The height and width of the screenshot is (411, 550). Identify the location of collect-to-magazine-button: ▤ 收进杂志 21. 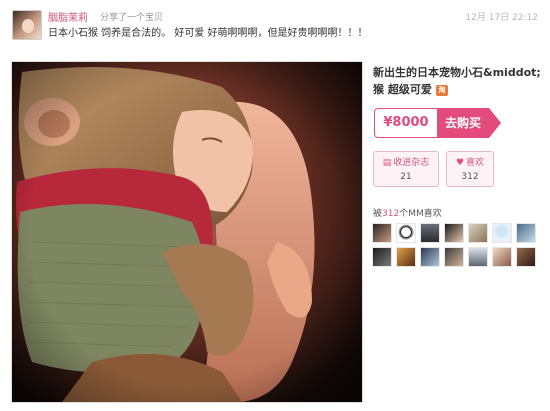
(406, 169).